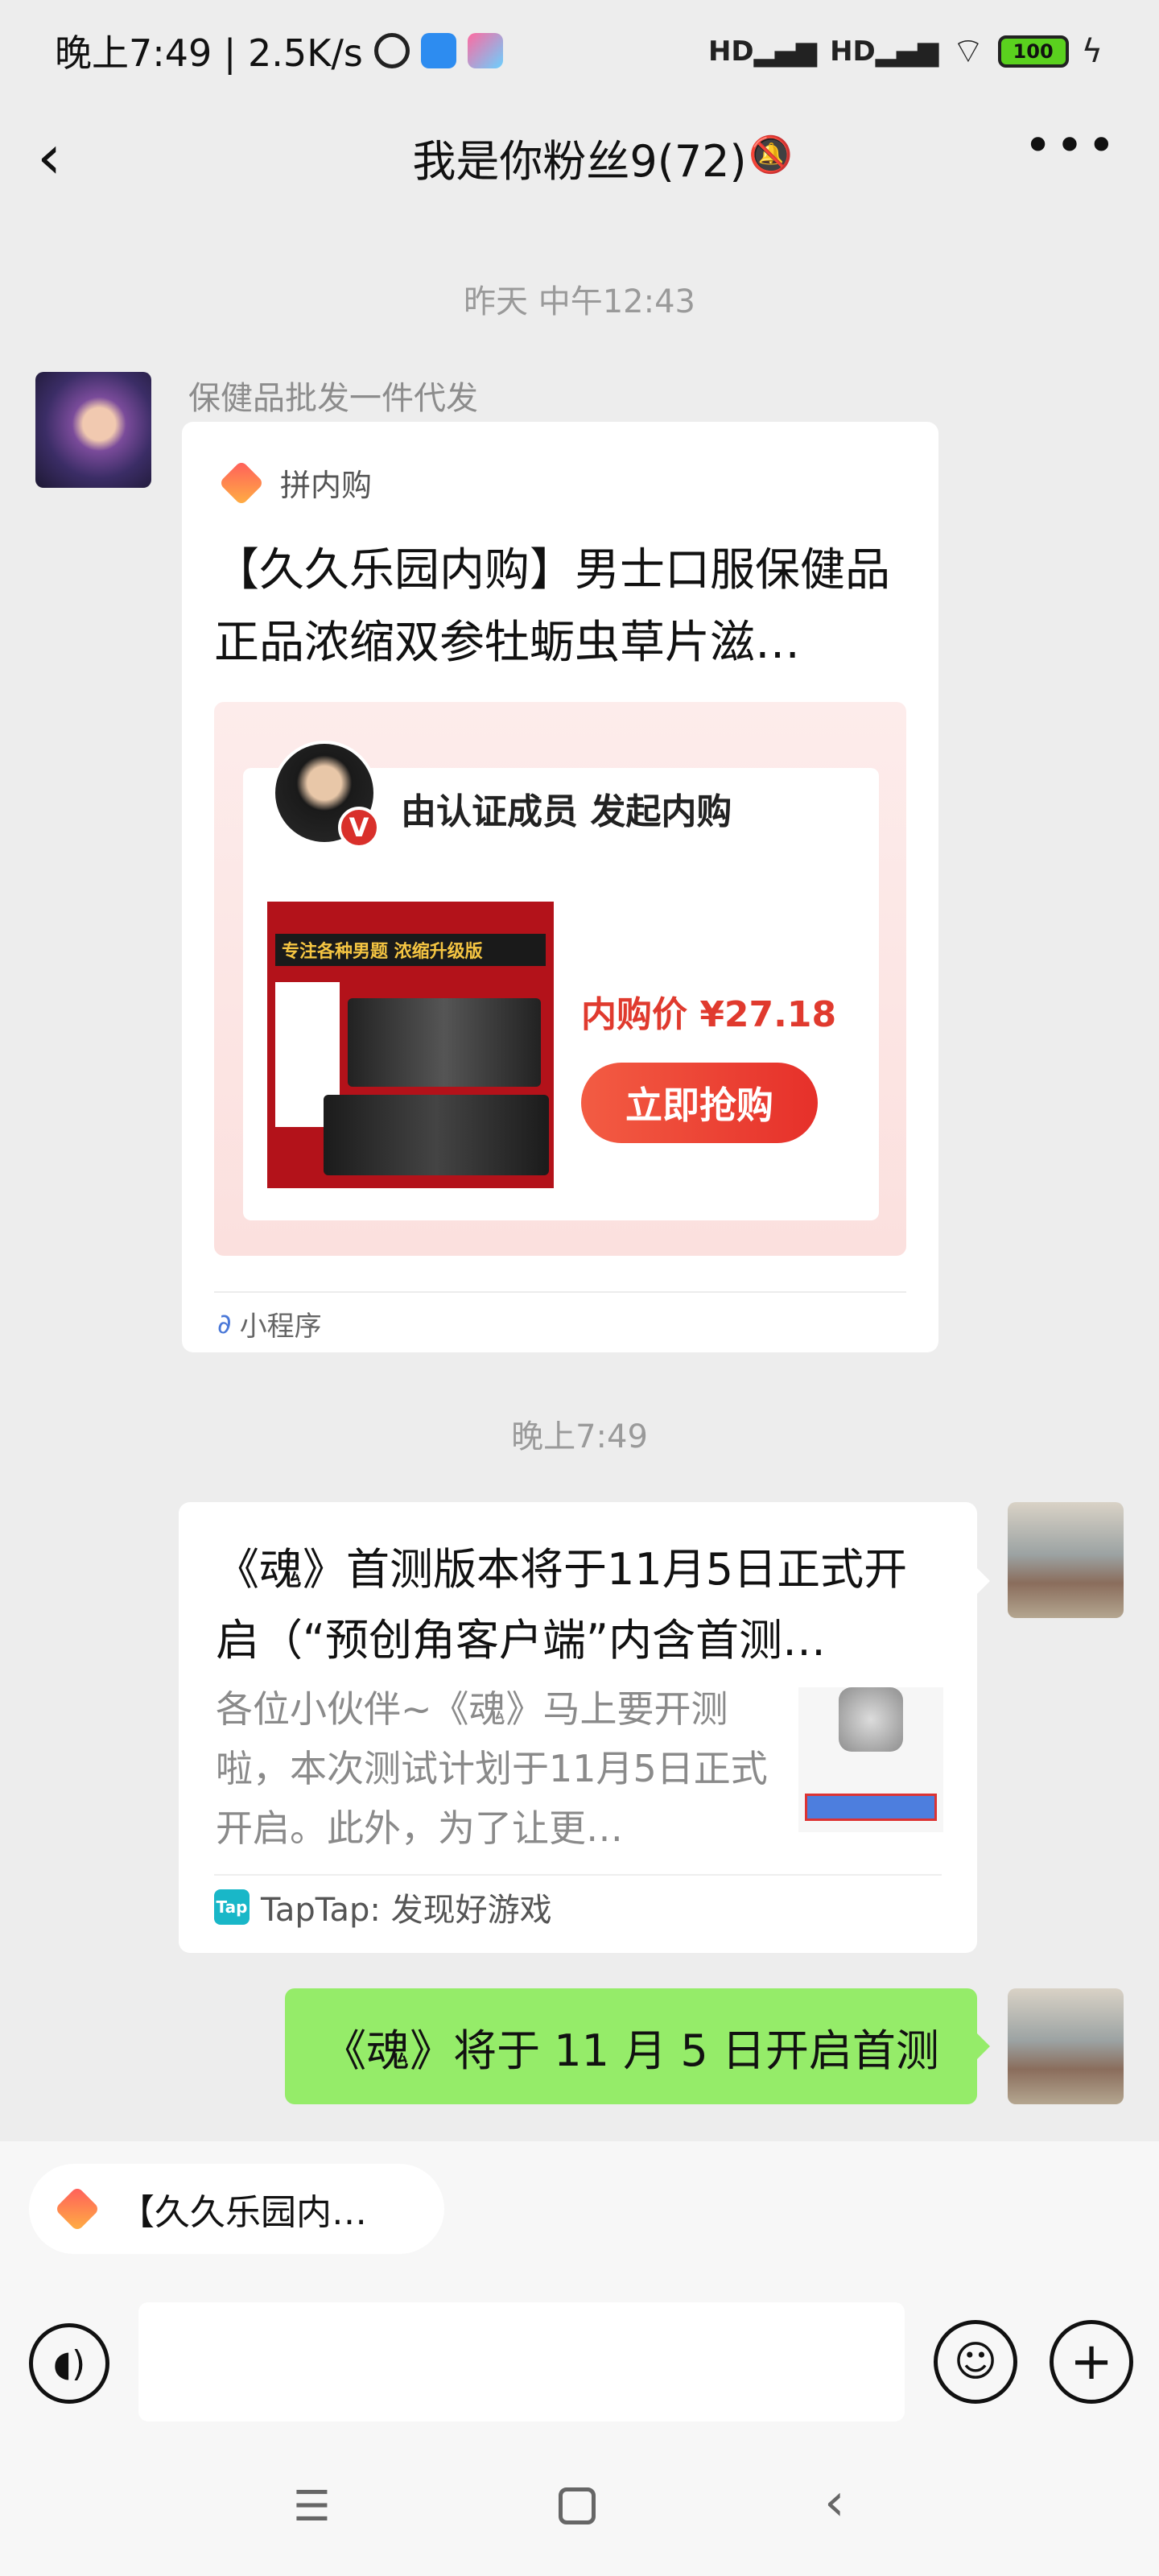 The width and height of the screenshot is (1159, 2576). What do you see at coordinates (631, 2050) in the screenshot?
I see `text-message: 《魂》将于 11 月 5 日开启首测` at bounding box center [631, 2050].